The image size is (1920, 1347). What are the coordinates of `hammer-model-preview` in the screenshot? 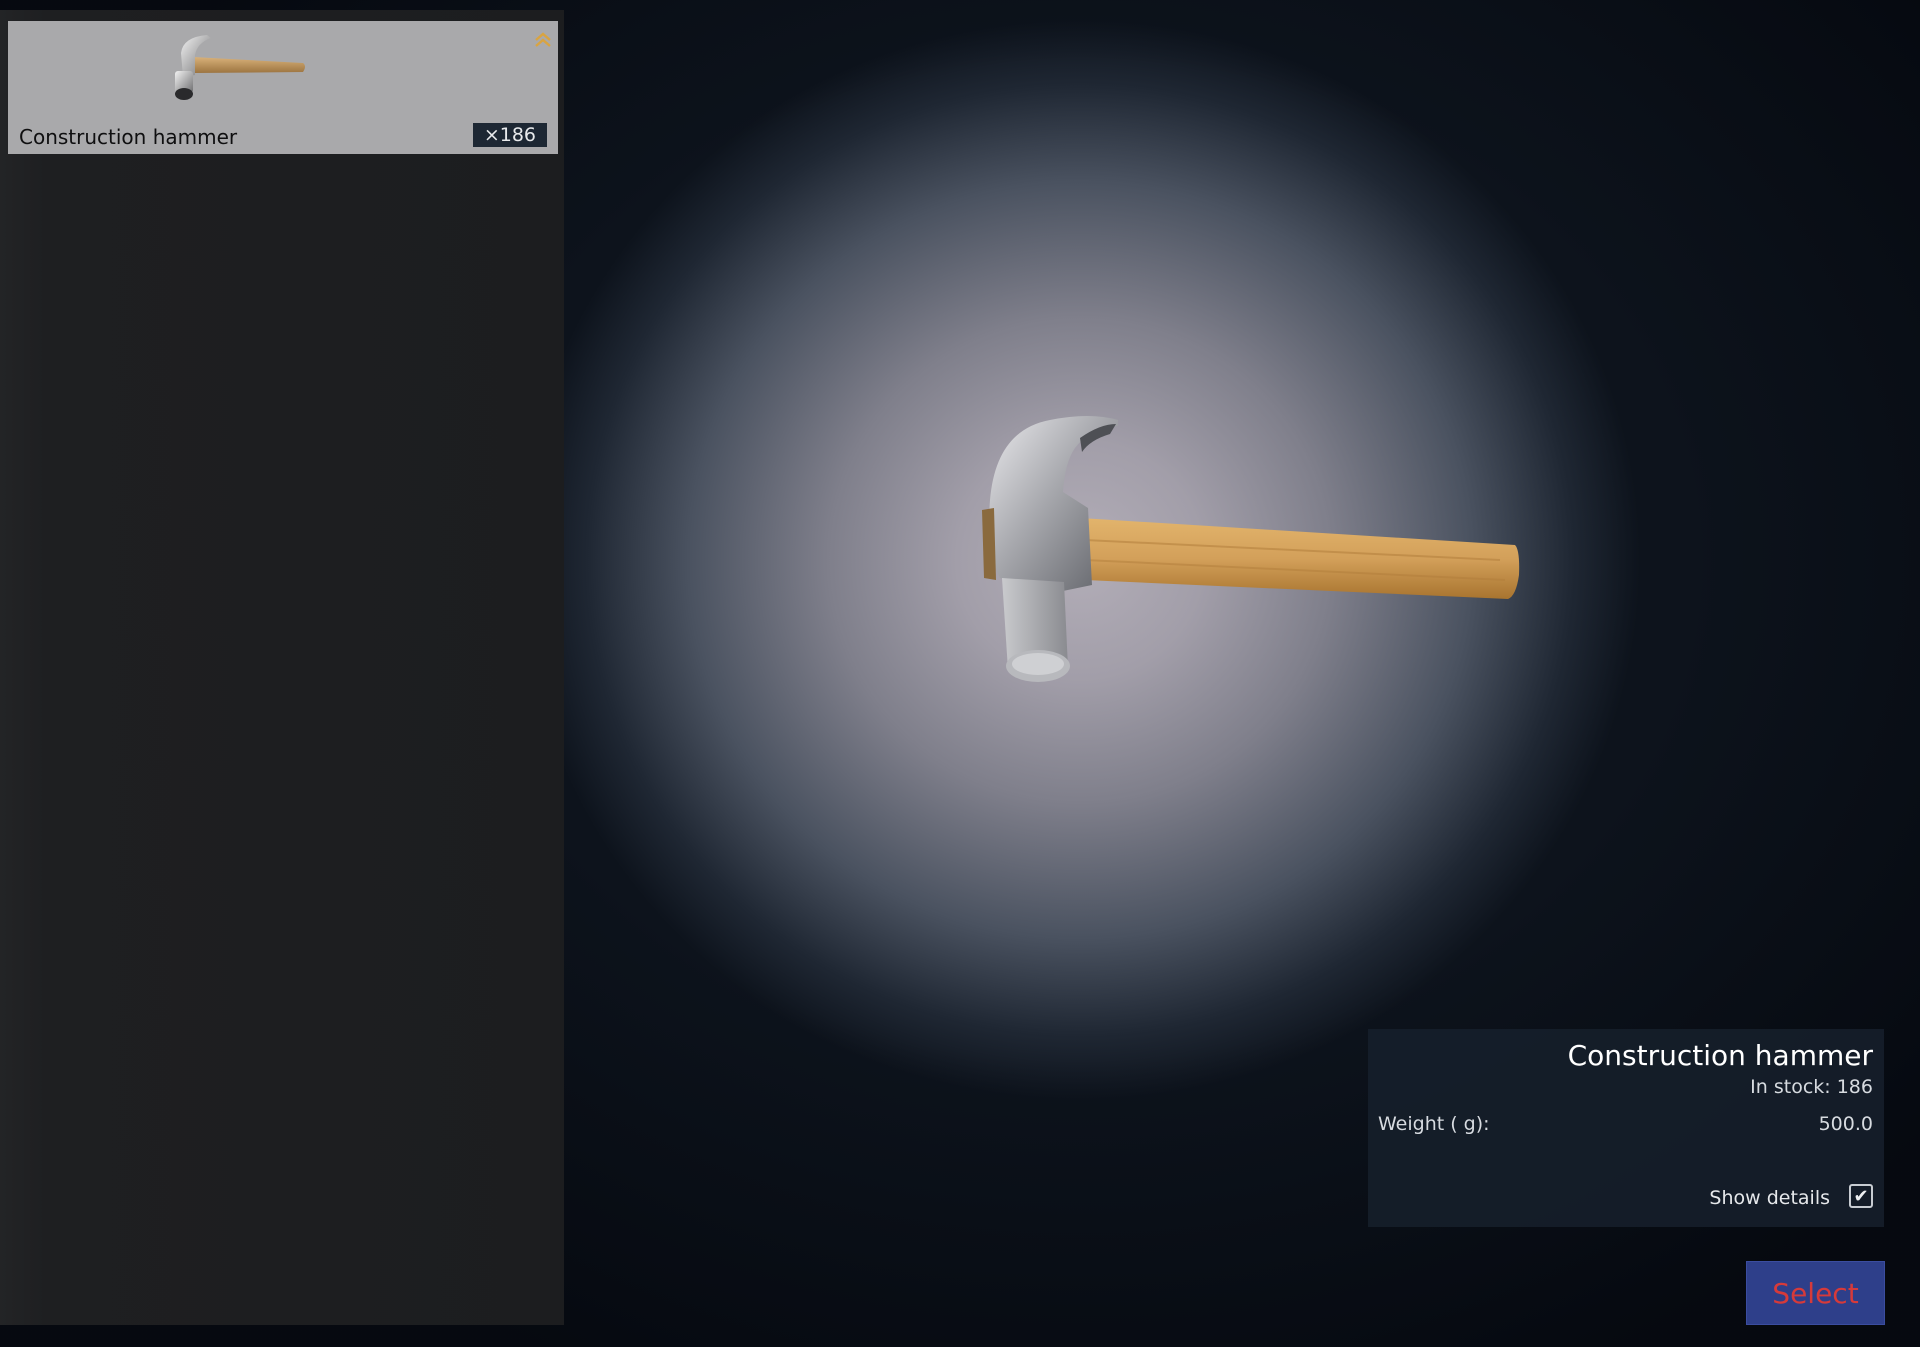 It's located at (1251, 549).